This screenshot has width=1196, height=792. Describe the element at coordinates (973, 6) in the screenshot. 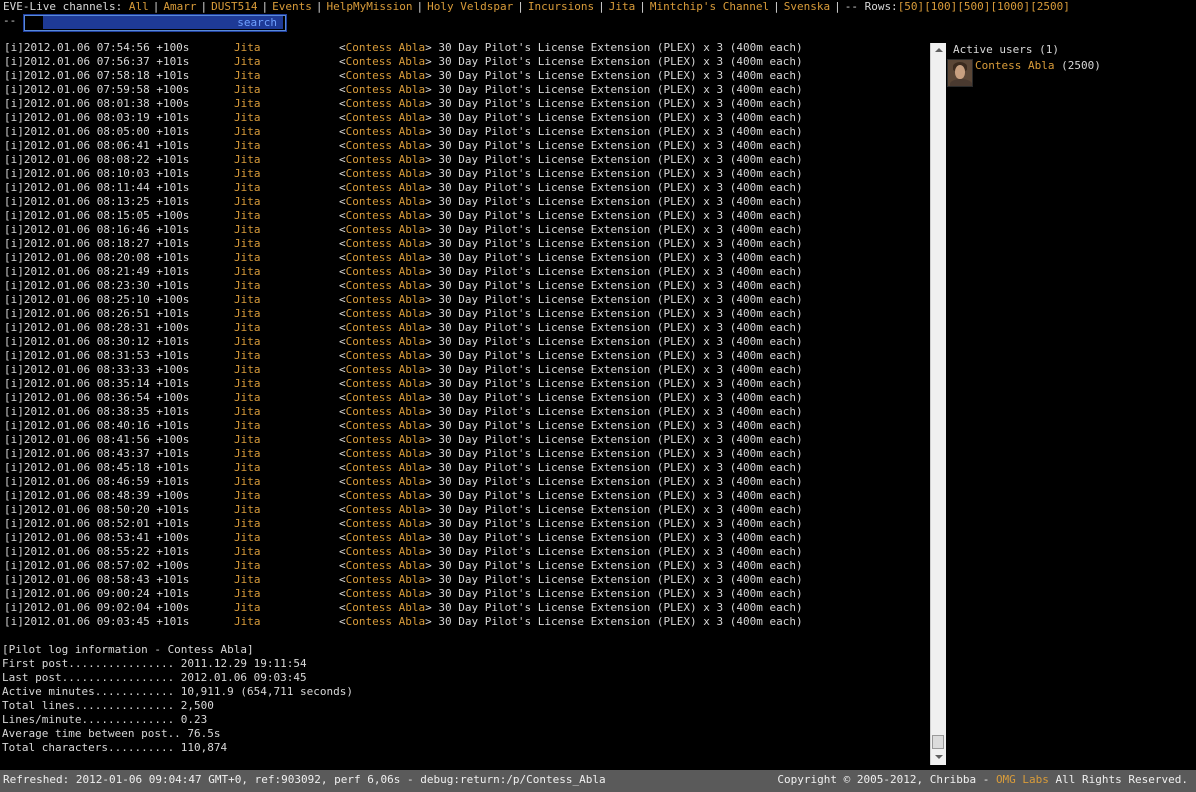

I see `rows-option-500: [500]` at that location.